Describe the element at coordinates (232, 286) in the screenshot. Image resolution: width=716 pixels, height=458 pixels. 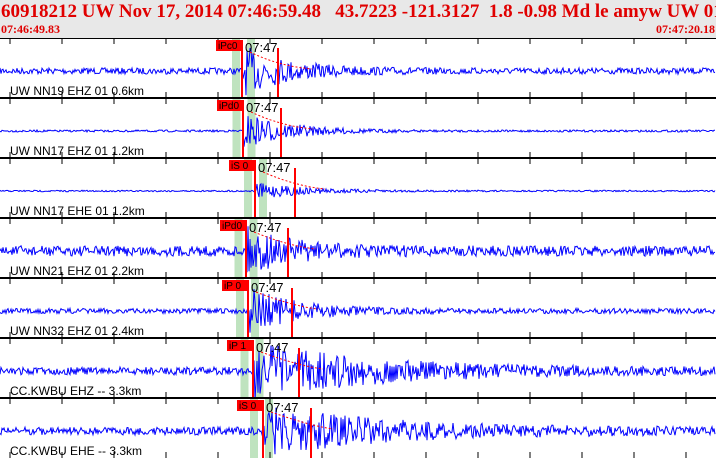
I see `pick-label: iP 0` at that location.